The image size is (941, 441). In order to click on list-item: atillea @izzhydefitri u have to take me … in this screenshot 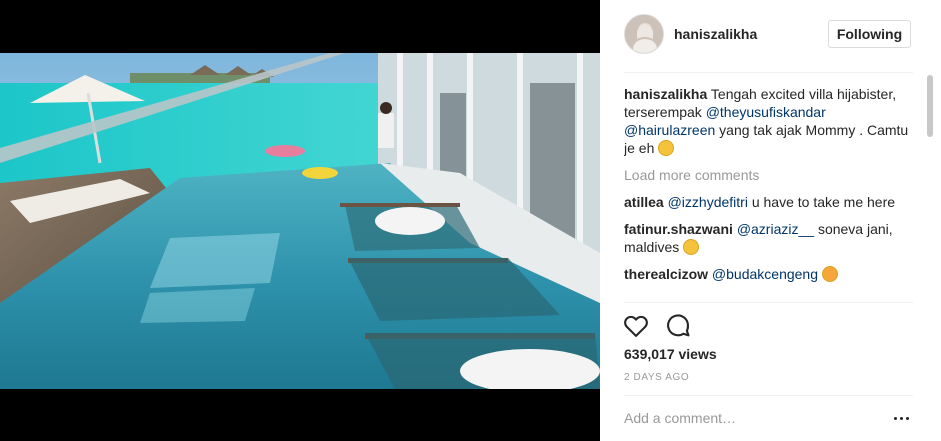, I will do `click(770, 202)`.